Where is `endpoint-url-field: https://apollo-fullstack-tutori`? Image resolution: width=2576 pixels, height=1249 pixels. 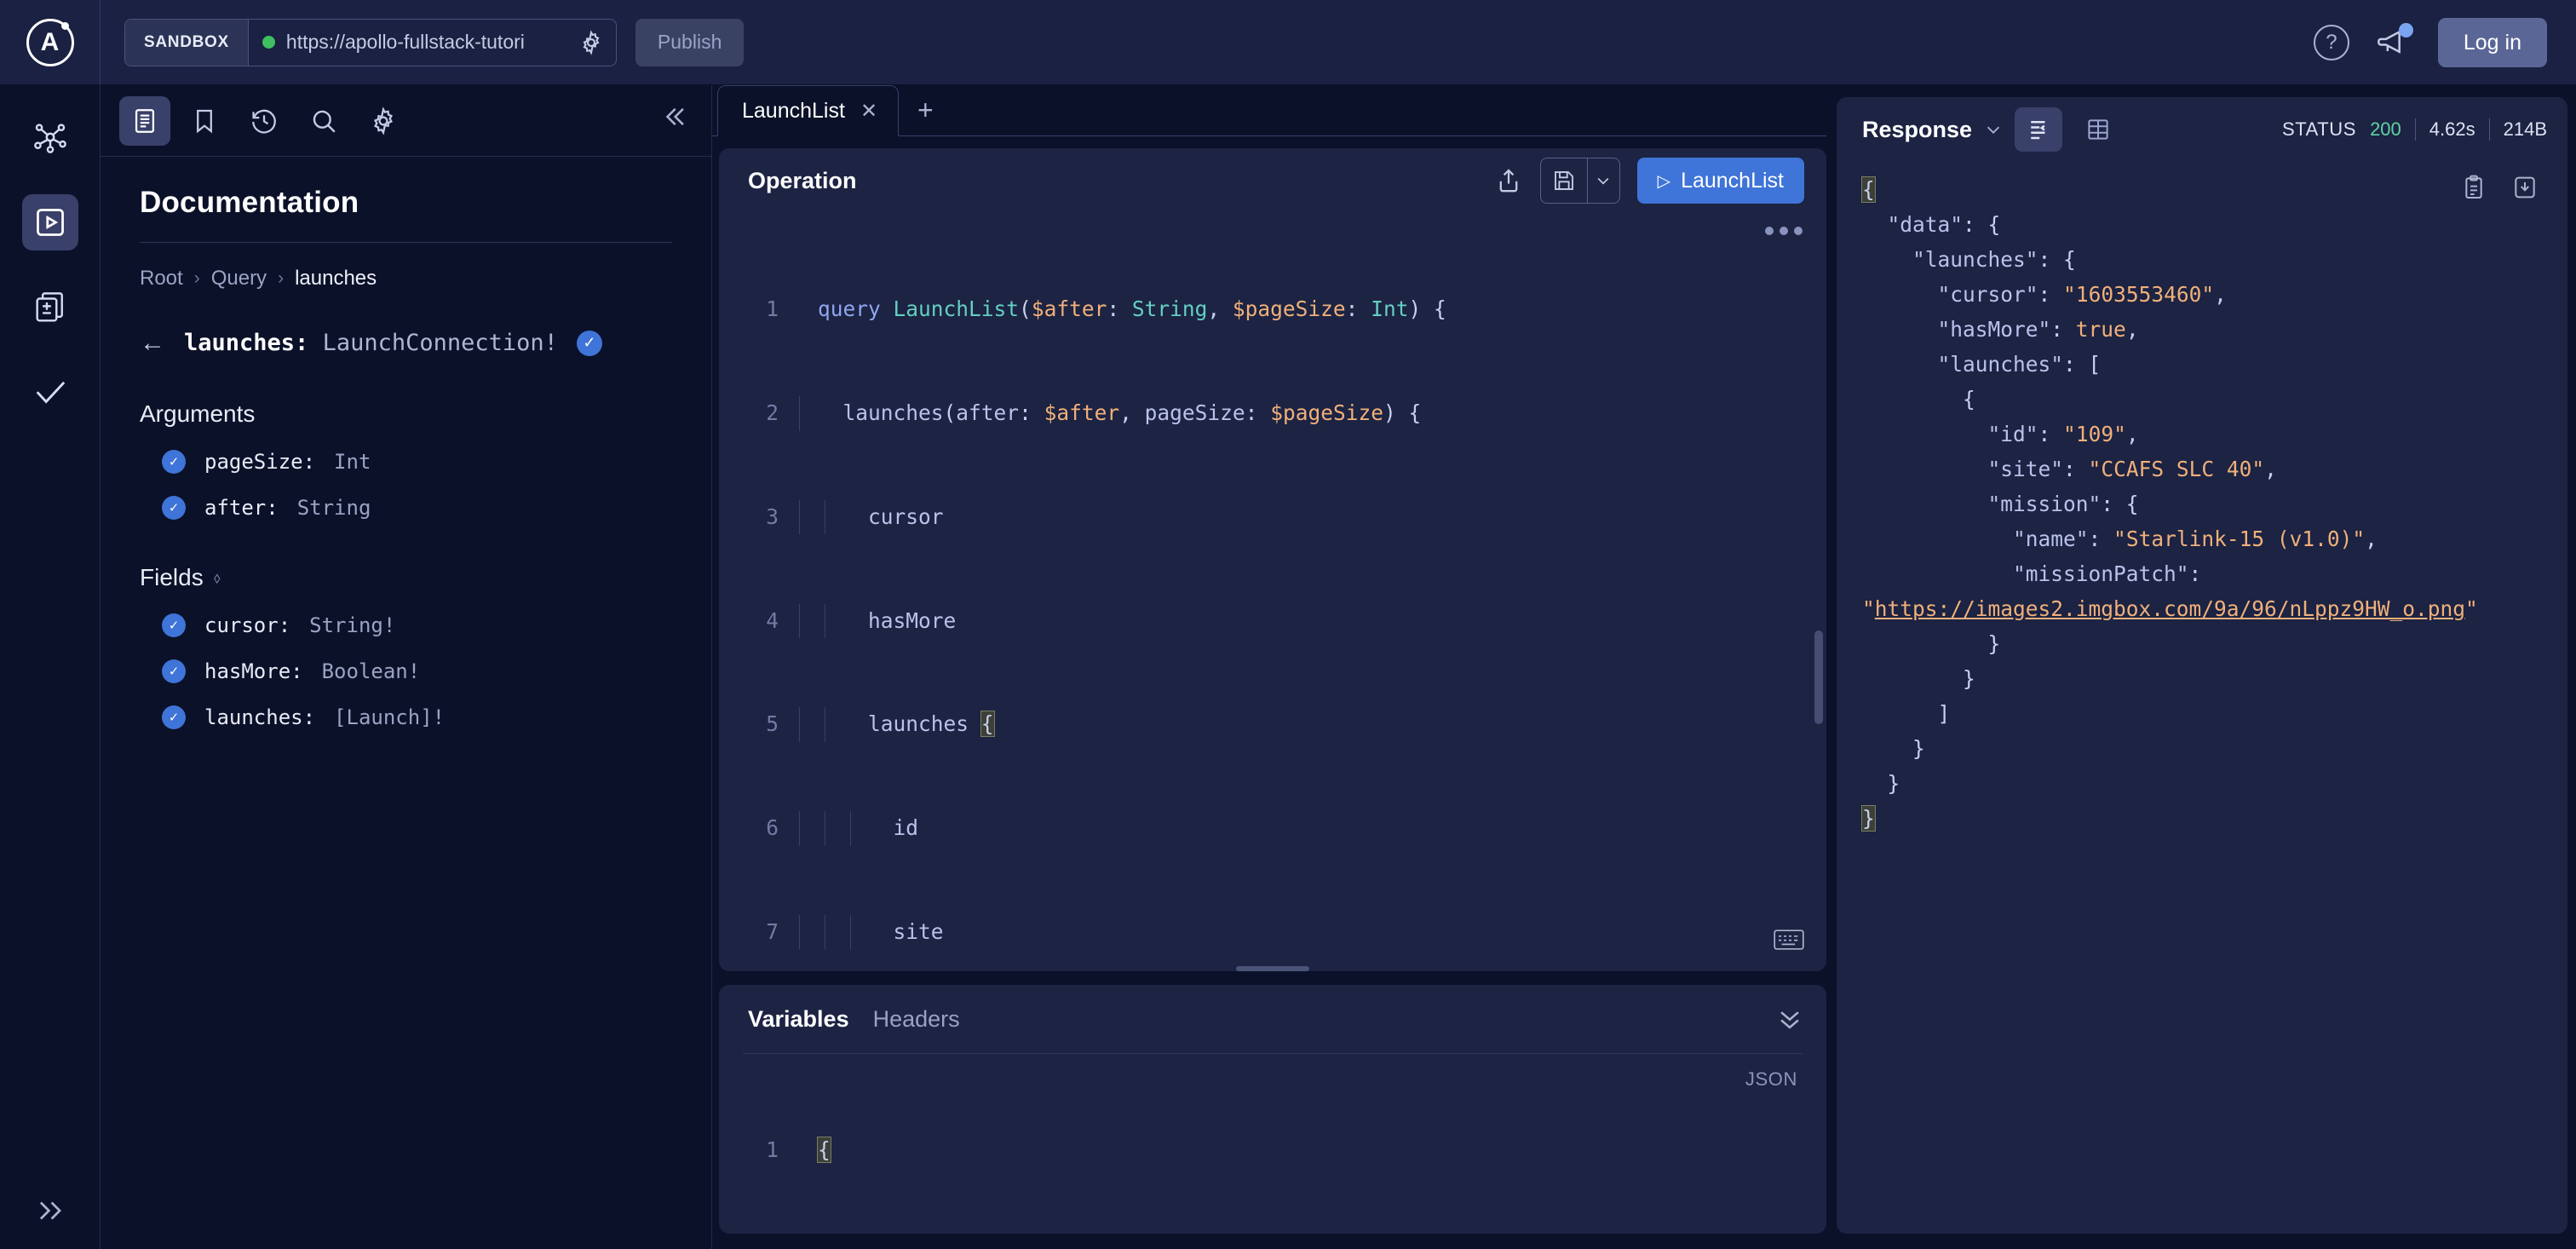 endpoint-url-field: https://apollo-fullstack-tutori is located at coordinates (433, 43).